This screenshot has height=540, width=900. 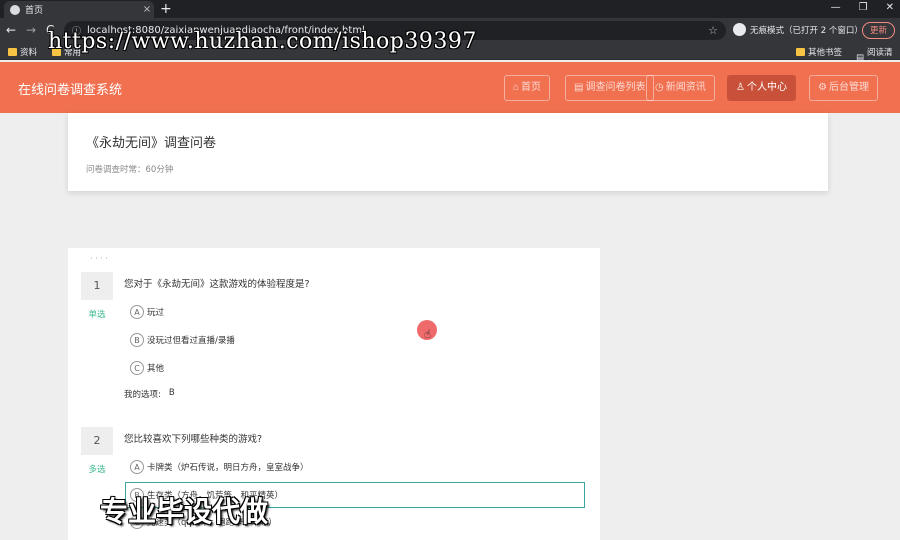 I want to click on option-a: A 玩过, so click(x=147, y=312).